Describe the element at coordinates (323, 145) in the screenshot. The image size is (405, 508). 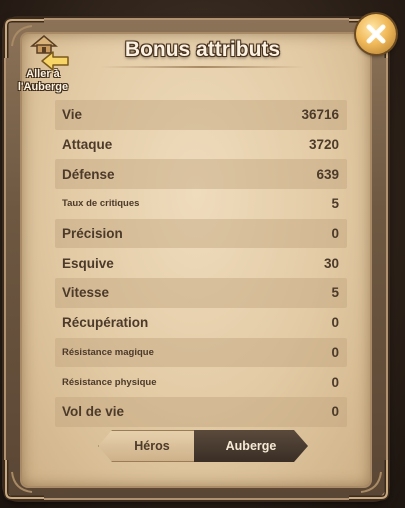
I see `stat-value: 3720` at that location.